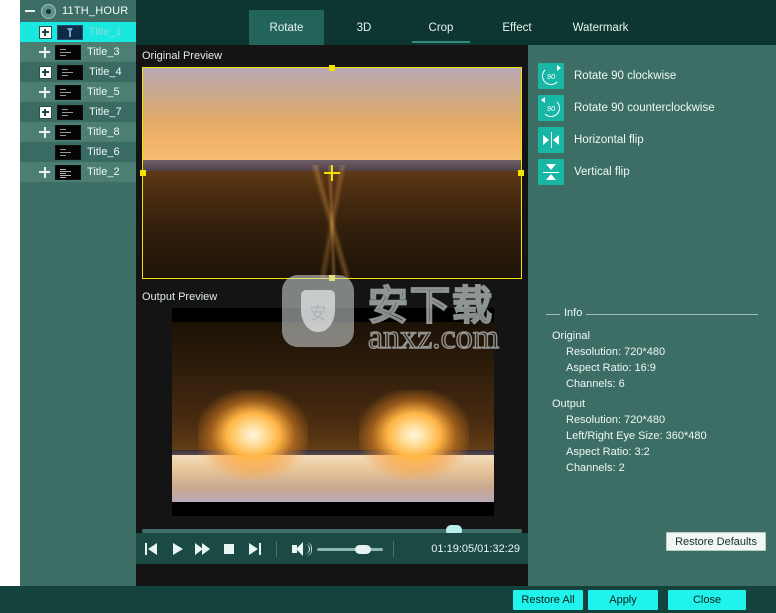 This screenshot has width=776, height=613. Describe the element at coordinates (105, 112) in the screenshot. I see `tree-item-label: Title_7` at that location.